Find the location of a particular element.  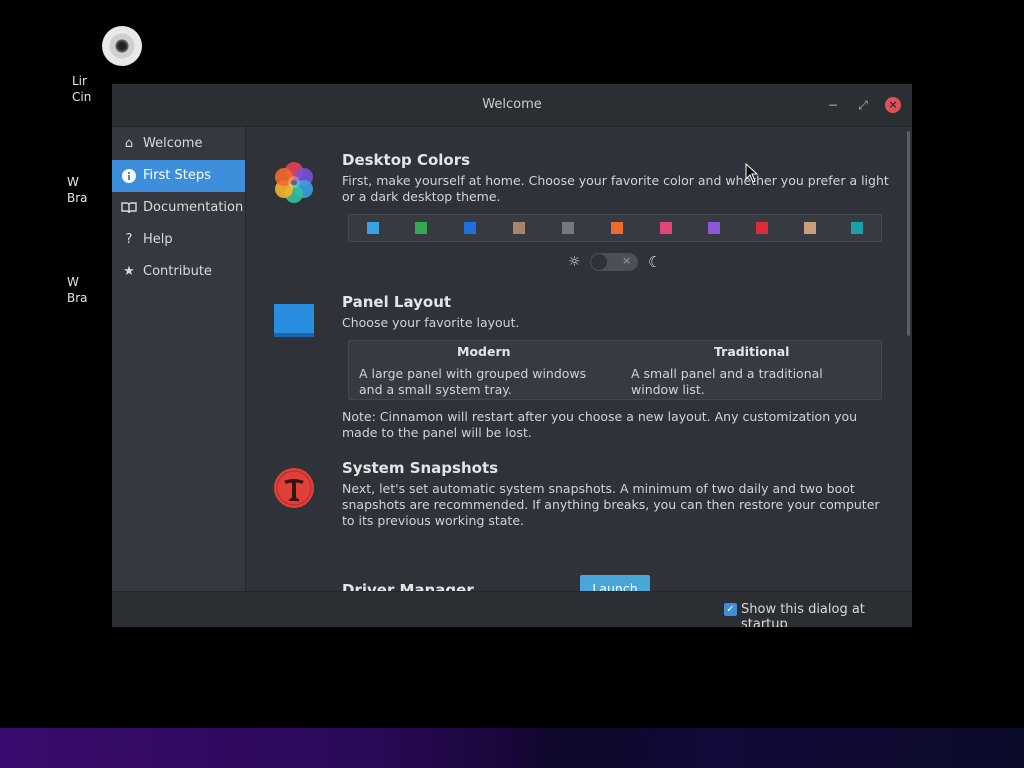

panel-layout-text: Choose your favorite layout. is located at coordinates (431, 322).